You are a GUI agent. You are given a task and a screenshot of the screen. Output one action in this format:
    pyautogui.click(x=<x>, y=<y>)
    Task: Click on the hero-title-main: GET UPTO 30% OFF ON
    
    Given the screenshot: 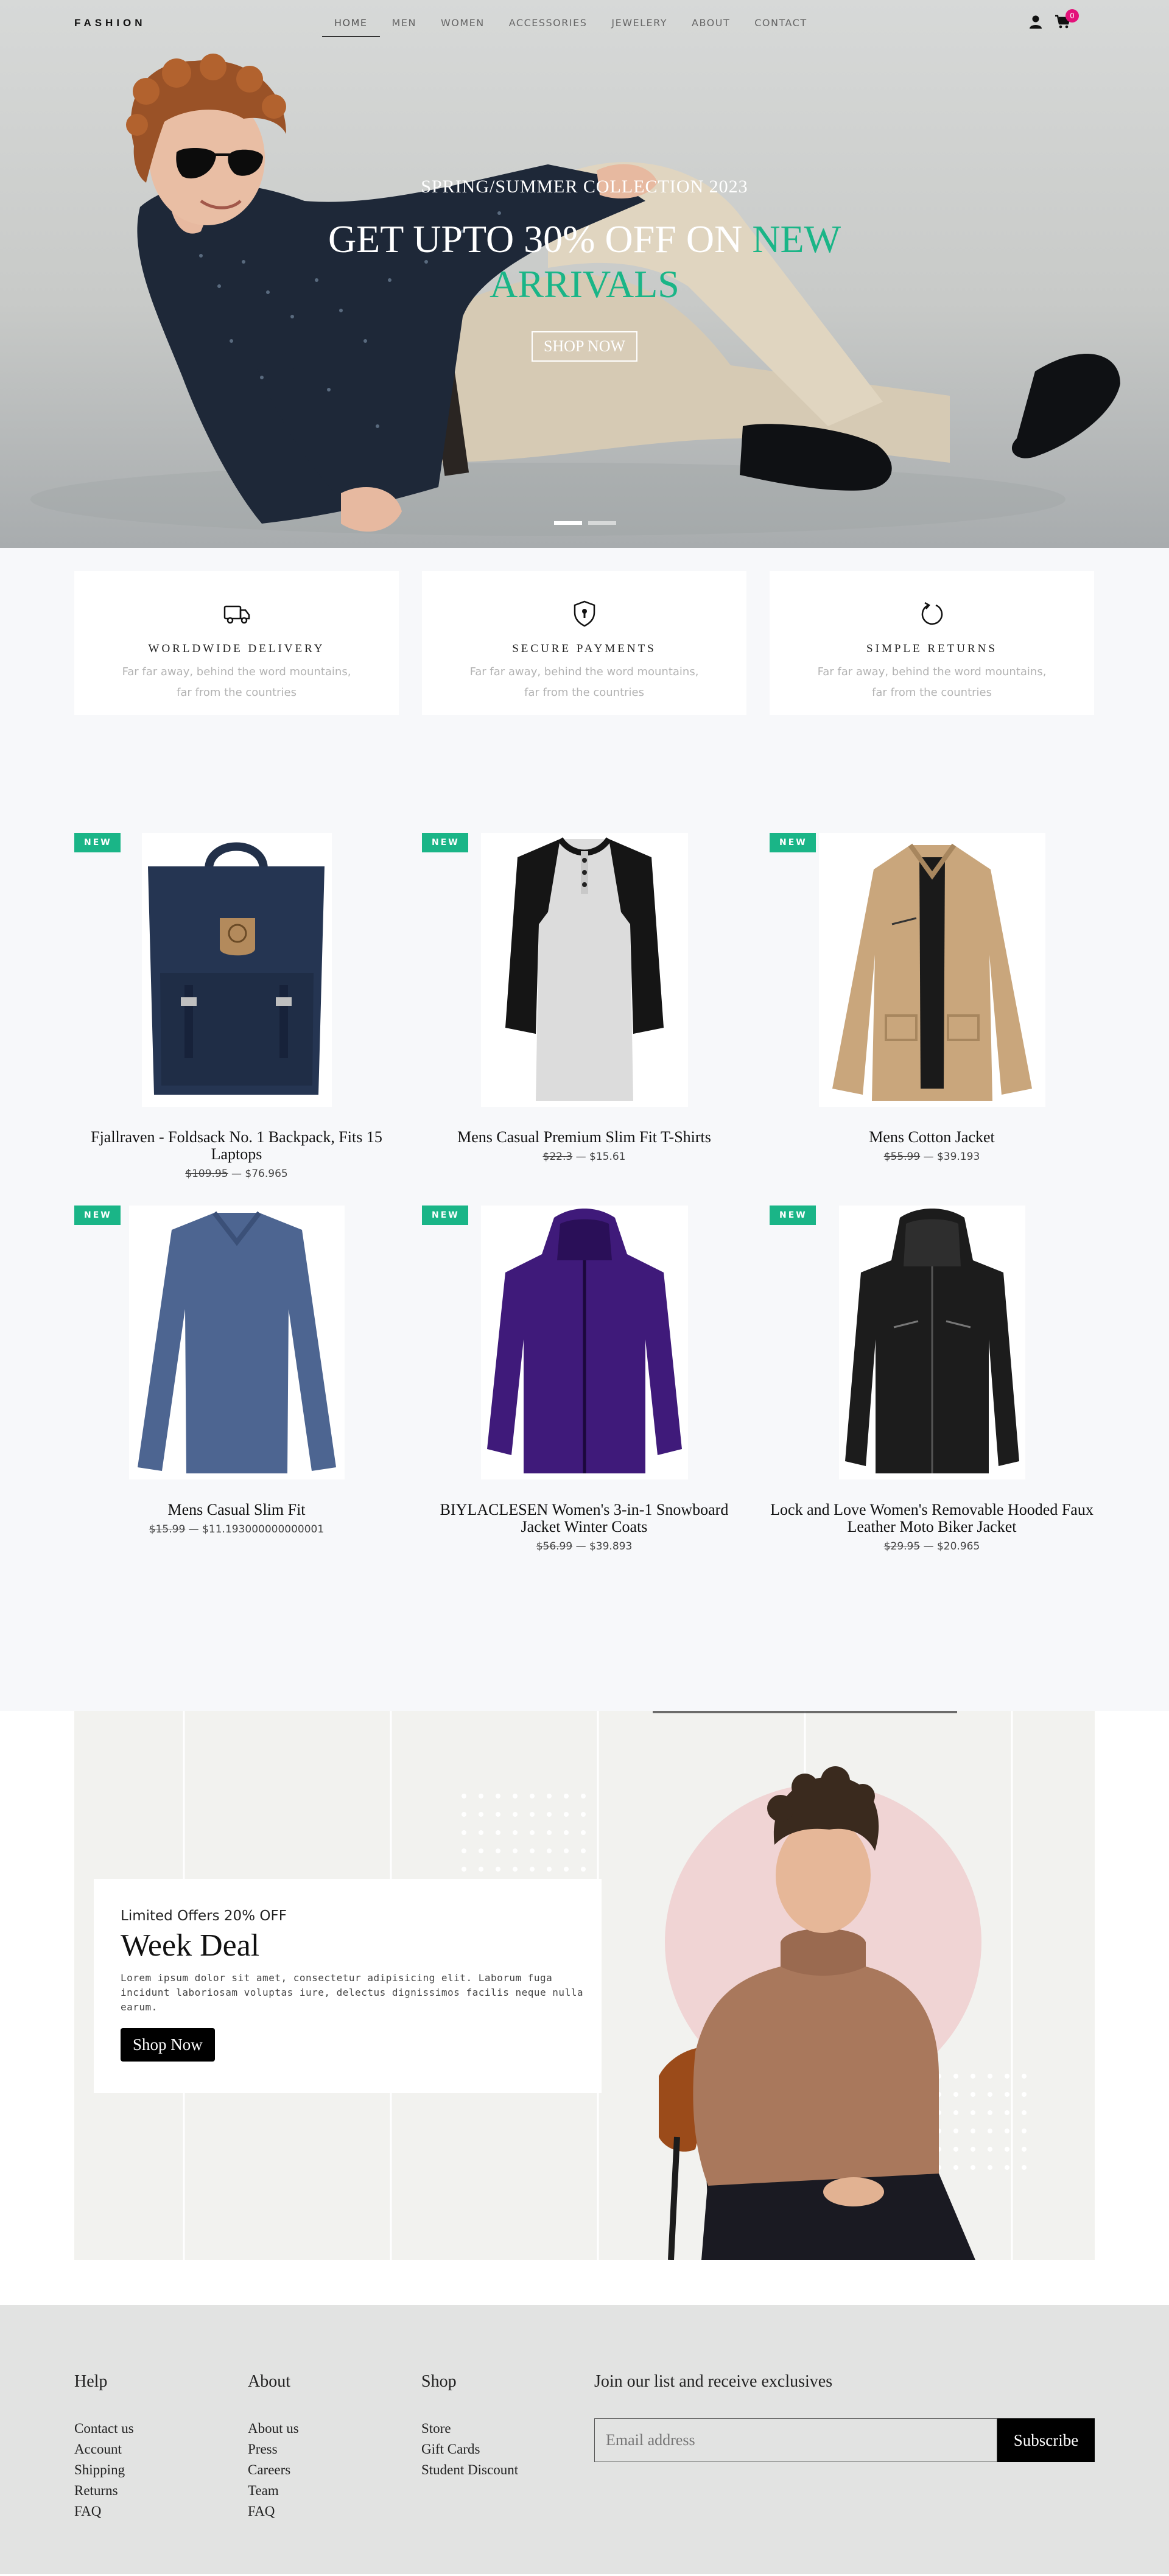 What is the action you would take?
    pyautogui.click(x=540, y=239)
    